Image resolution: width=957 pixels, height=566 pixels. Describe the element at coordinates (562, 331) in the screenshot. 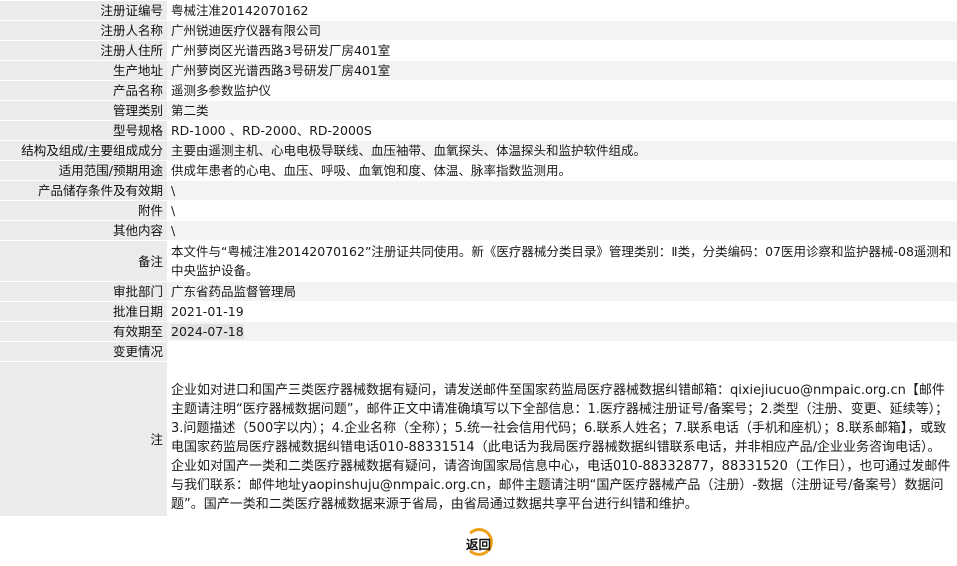

I see `value-valid-until: 2024-07-18` at that location.